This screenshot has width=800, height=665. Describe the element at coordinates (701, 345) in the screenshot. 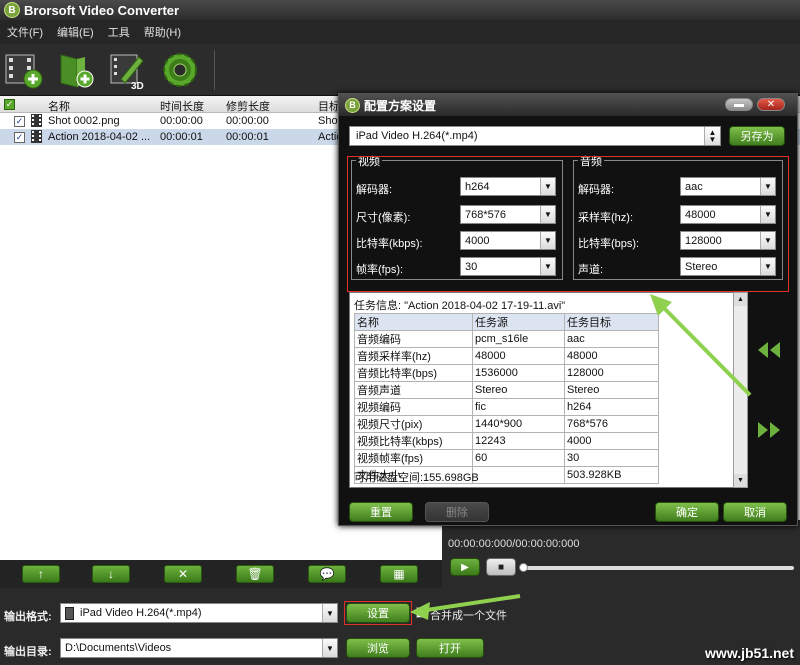

I see `arrow-to-settings-group` at that location.